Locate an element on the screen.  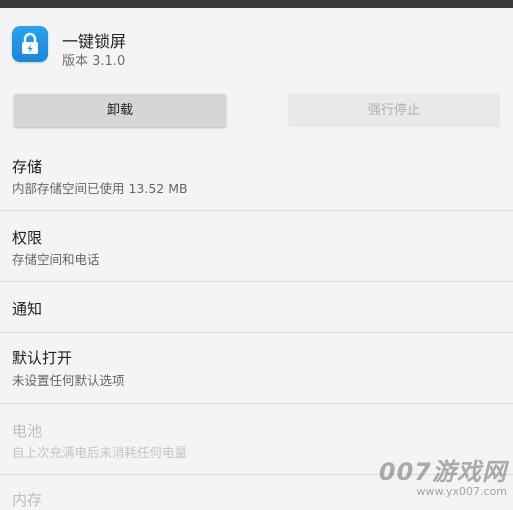
lock-app-icon is located at coordinates (30, 44).